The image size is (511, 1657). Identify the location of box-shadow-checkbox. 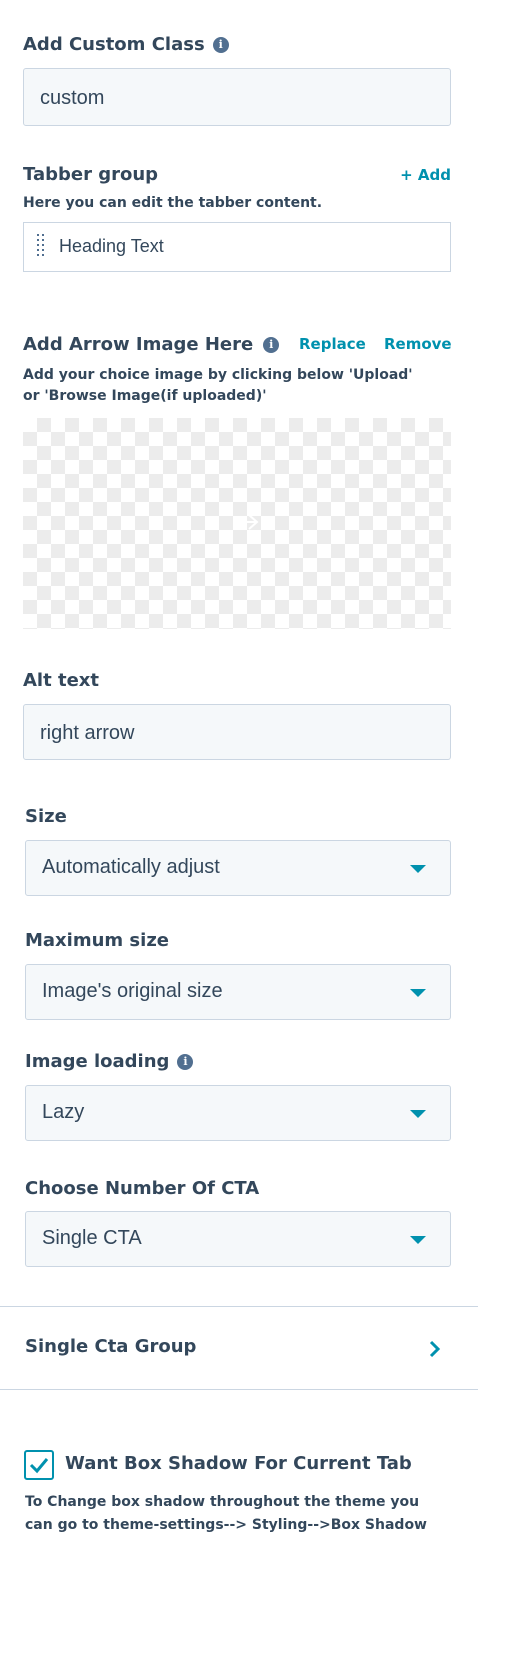
(39, 1465).